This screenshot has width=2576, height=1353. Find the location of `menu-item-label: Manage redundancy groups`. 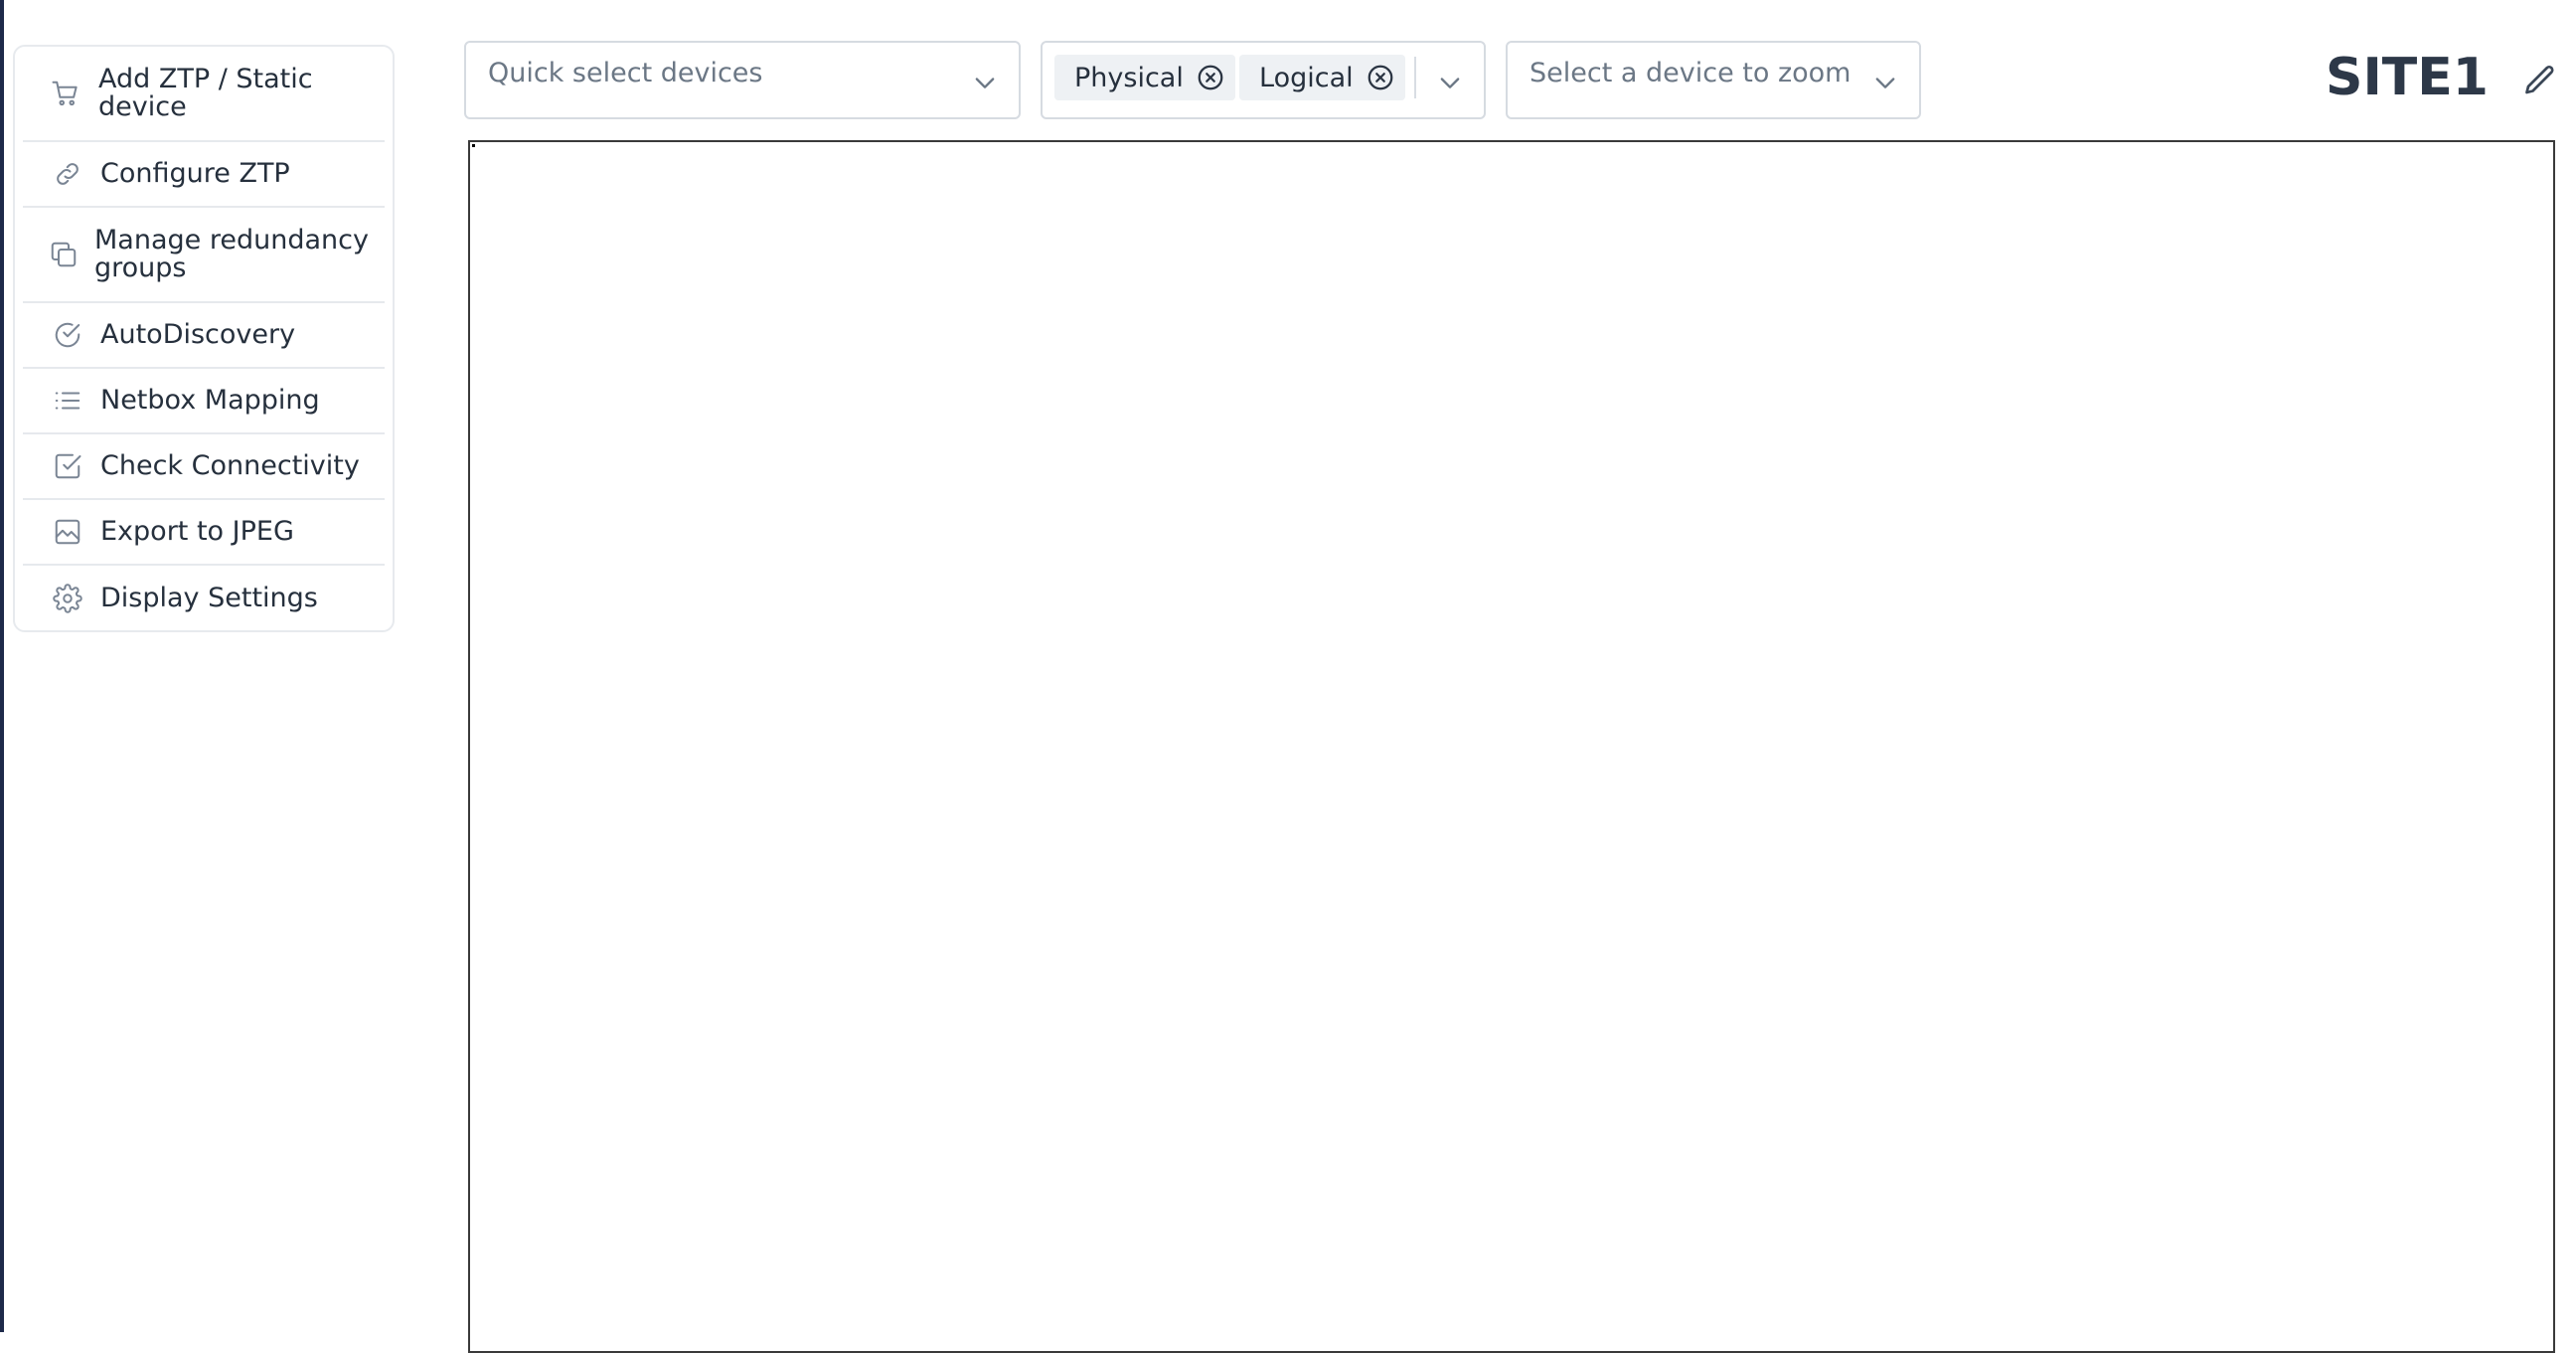

menu-item-label: Manage redundancy groups is located at coordinates (231, 254).